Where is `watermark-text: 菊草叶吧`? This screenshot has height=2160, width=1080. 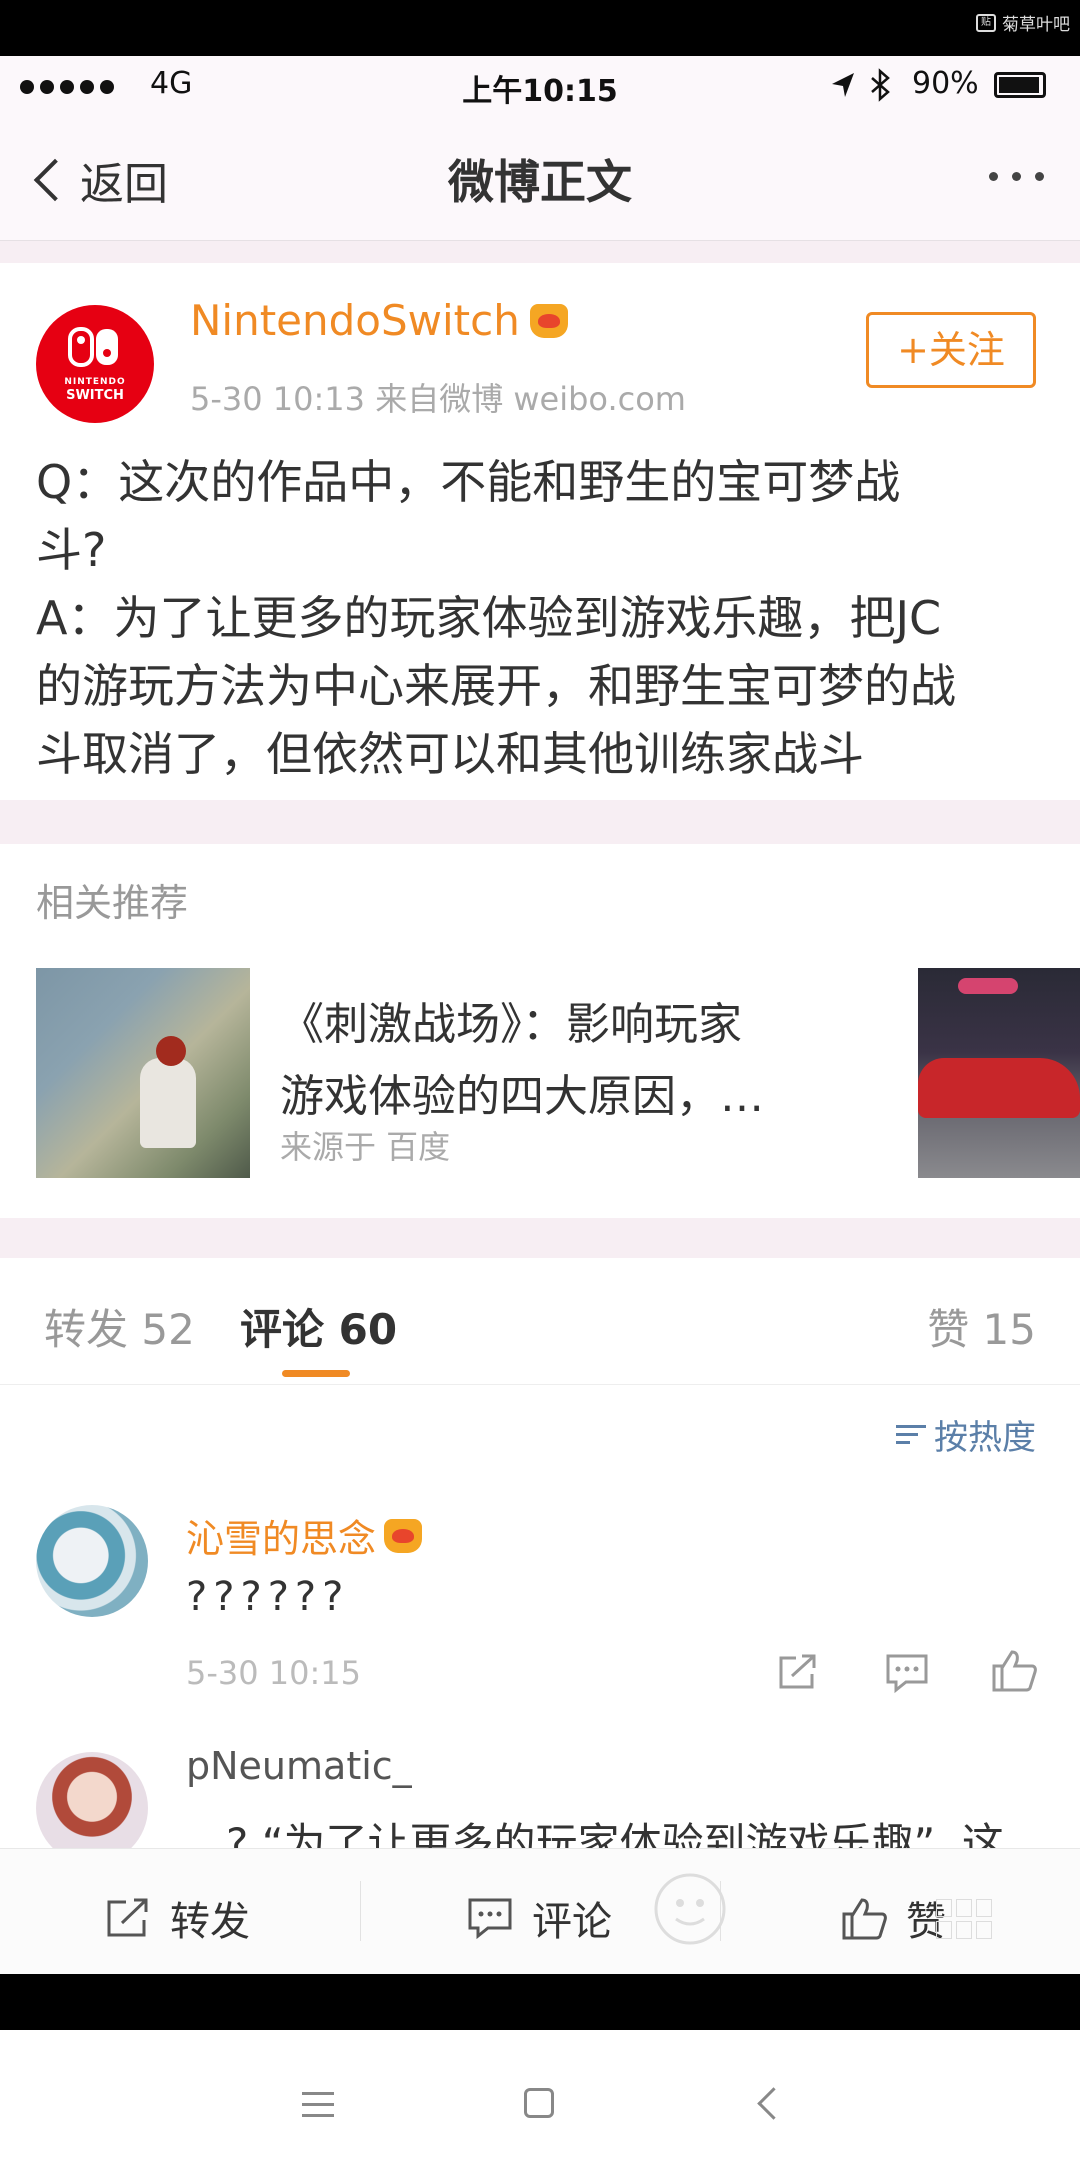
watermark-text: 菊草叶吧 is located at coordinates (1036, 25).